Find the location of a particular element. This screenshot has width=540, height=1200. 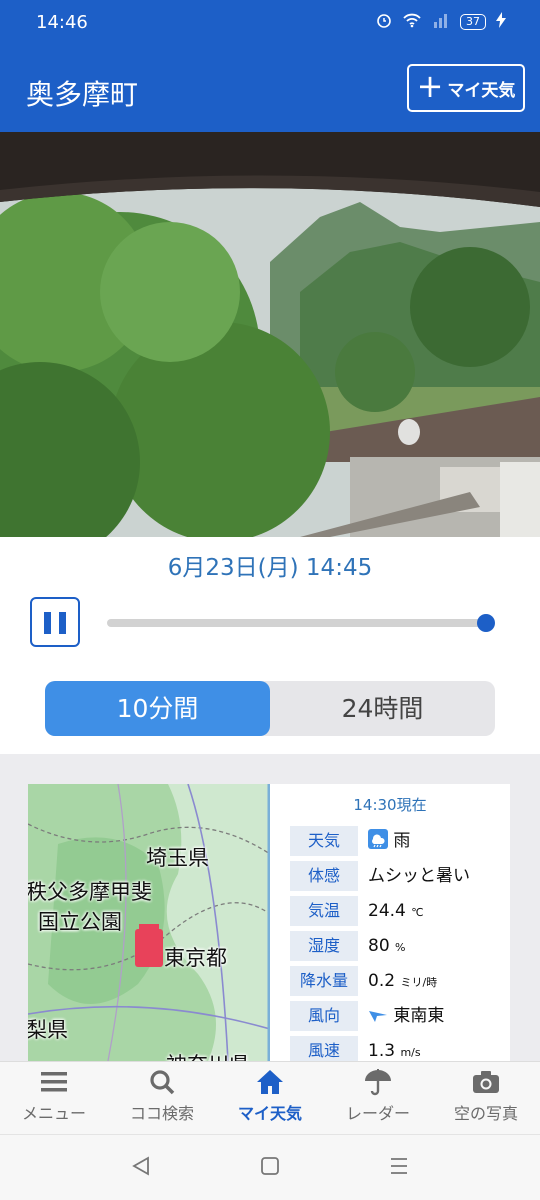

precipitation-unit: ミリ/時 is located at coordinates (419, 982).